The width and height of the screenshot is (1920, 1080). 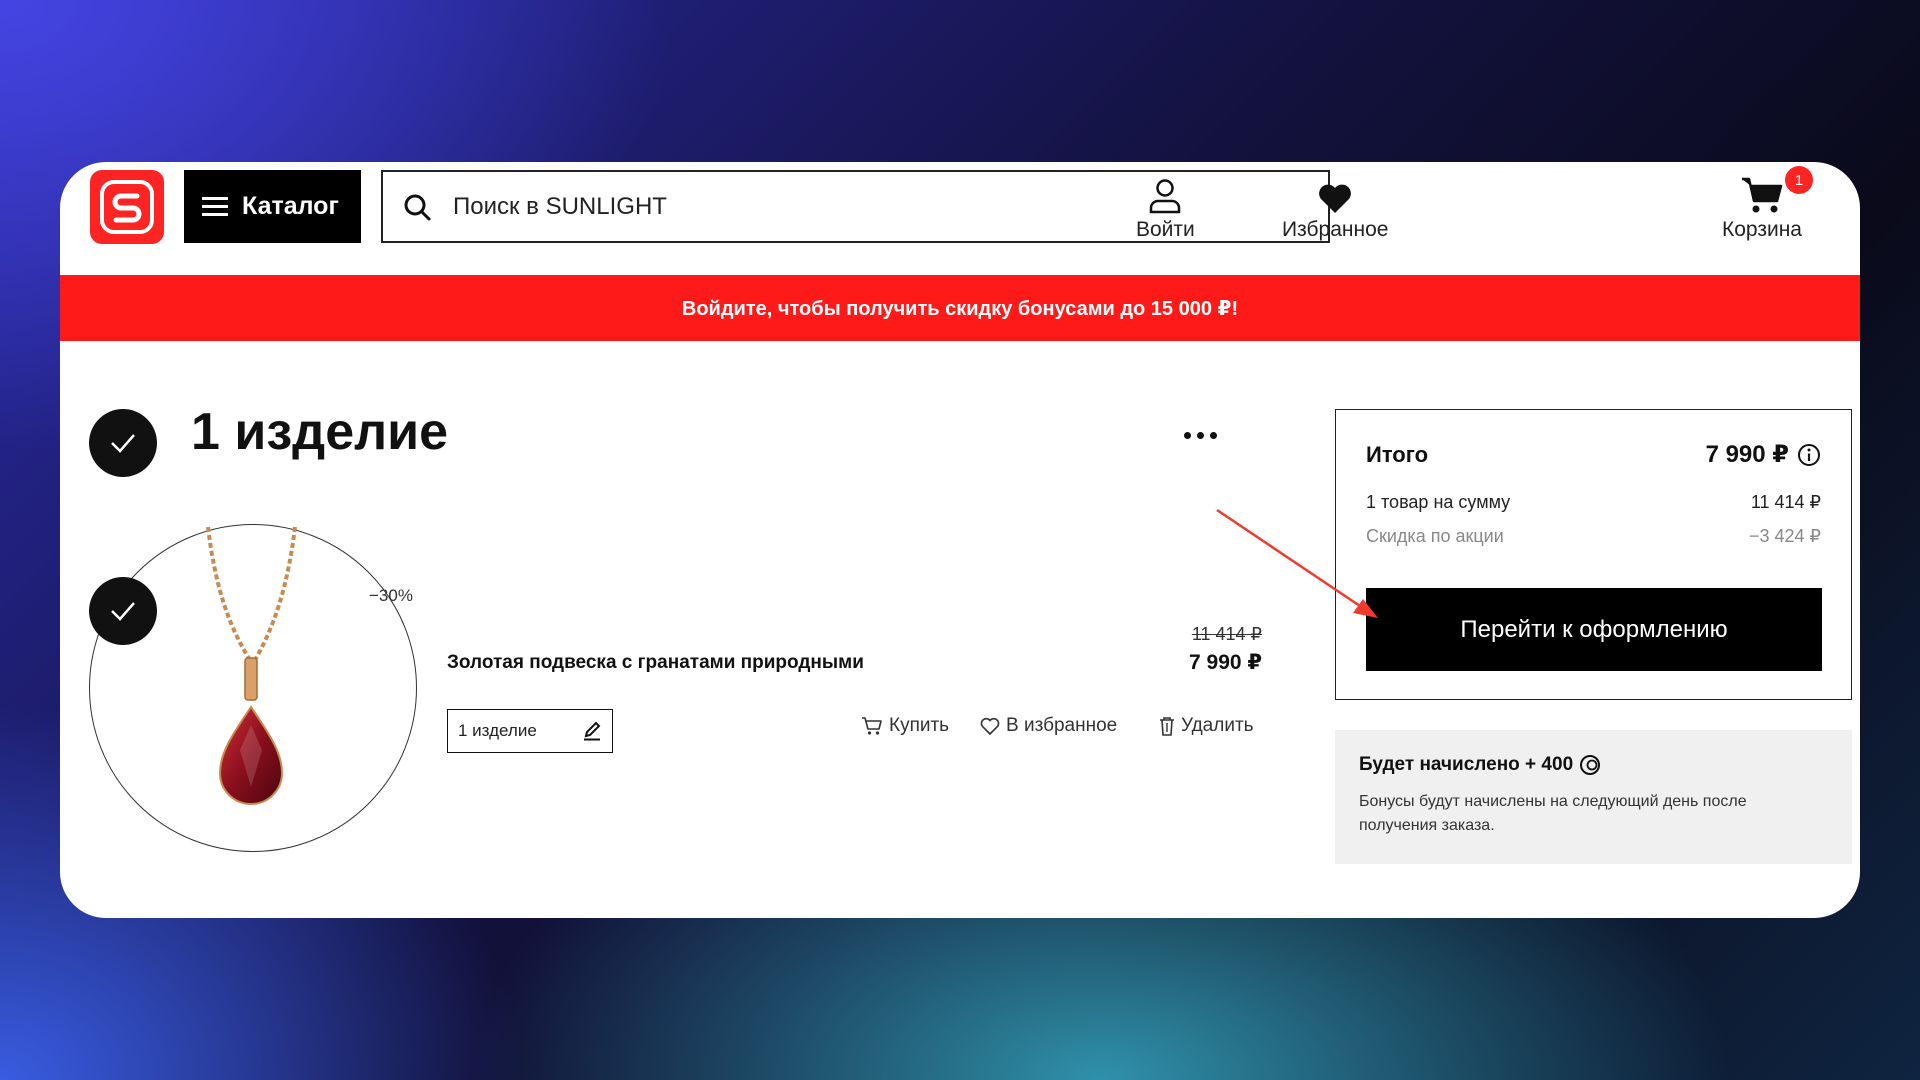 I want to click on cart-label: Корзина, so click(x=1762, y=229).